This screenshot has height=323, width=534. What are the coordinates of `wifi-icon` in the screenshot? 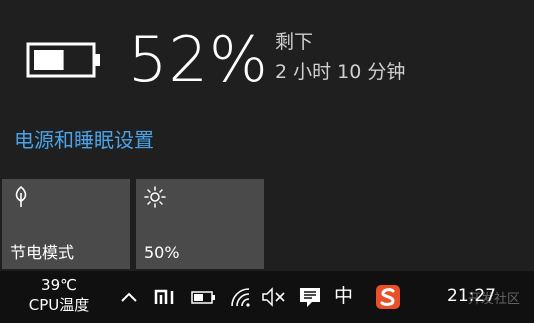 It's located at (241, 297).